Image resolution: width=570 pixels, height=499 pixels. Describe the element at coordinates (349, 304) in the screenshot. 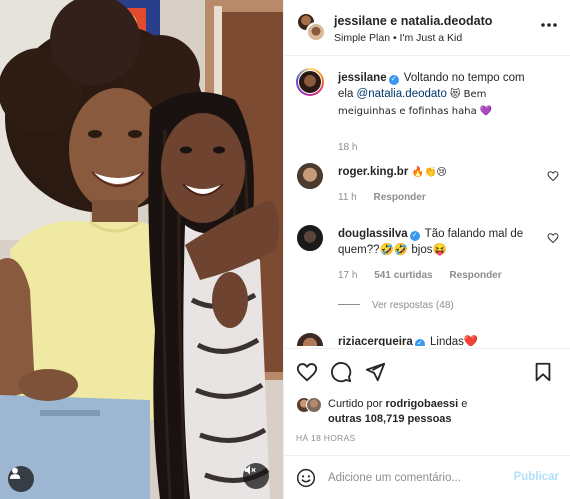

I see `divider` at that location.